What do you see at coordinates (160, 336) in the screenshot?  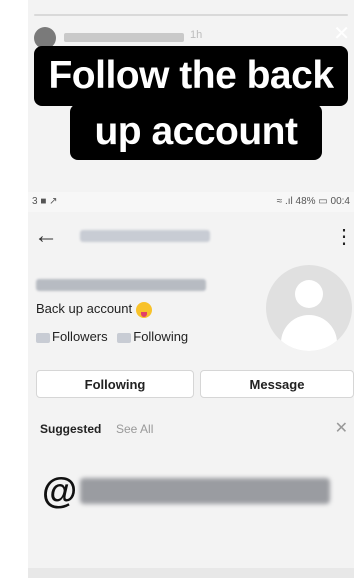 I see `following-label: Following` at bounding box center [160, 336].